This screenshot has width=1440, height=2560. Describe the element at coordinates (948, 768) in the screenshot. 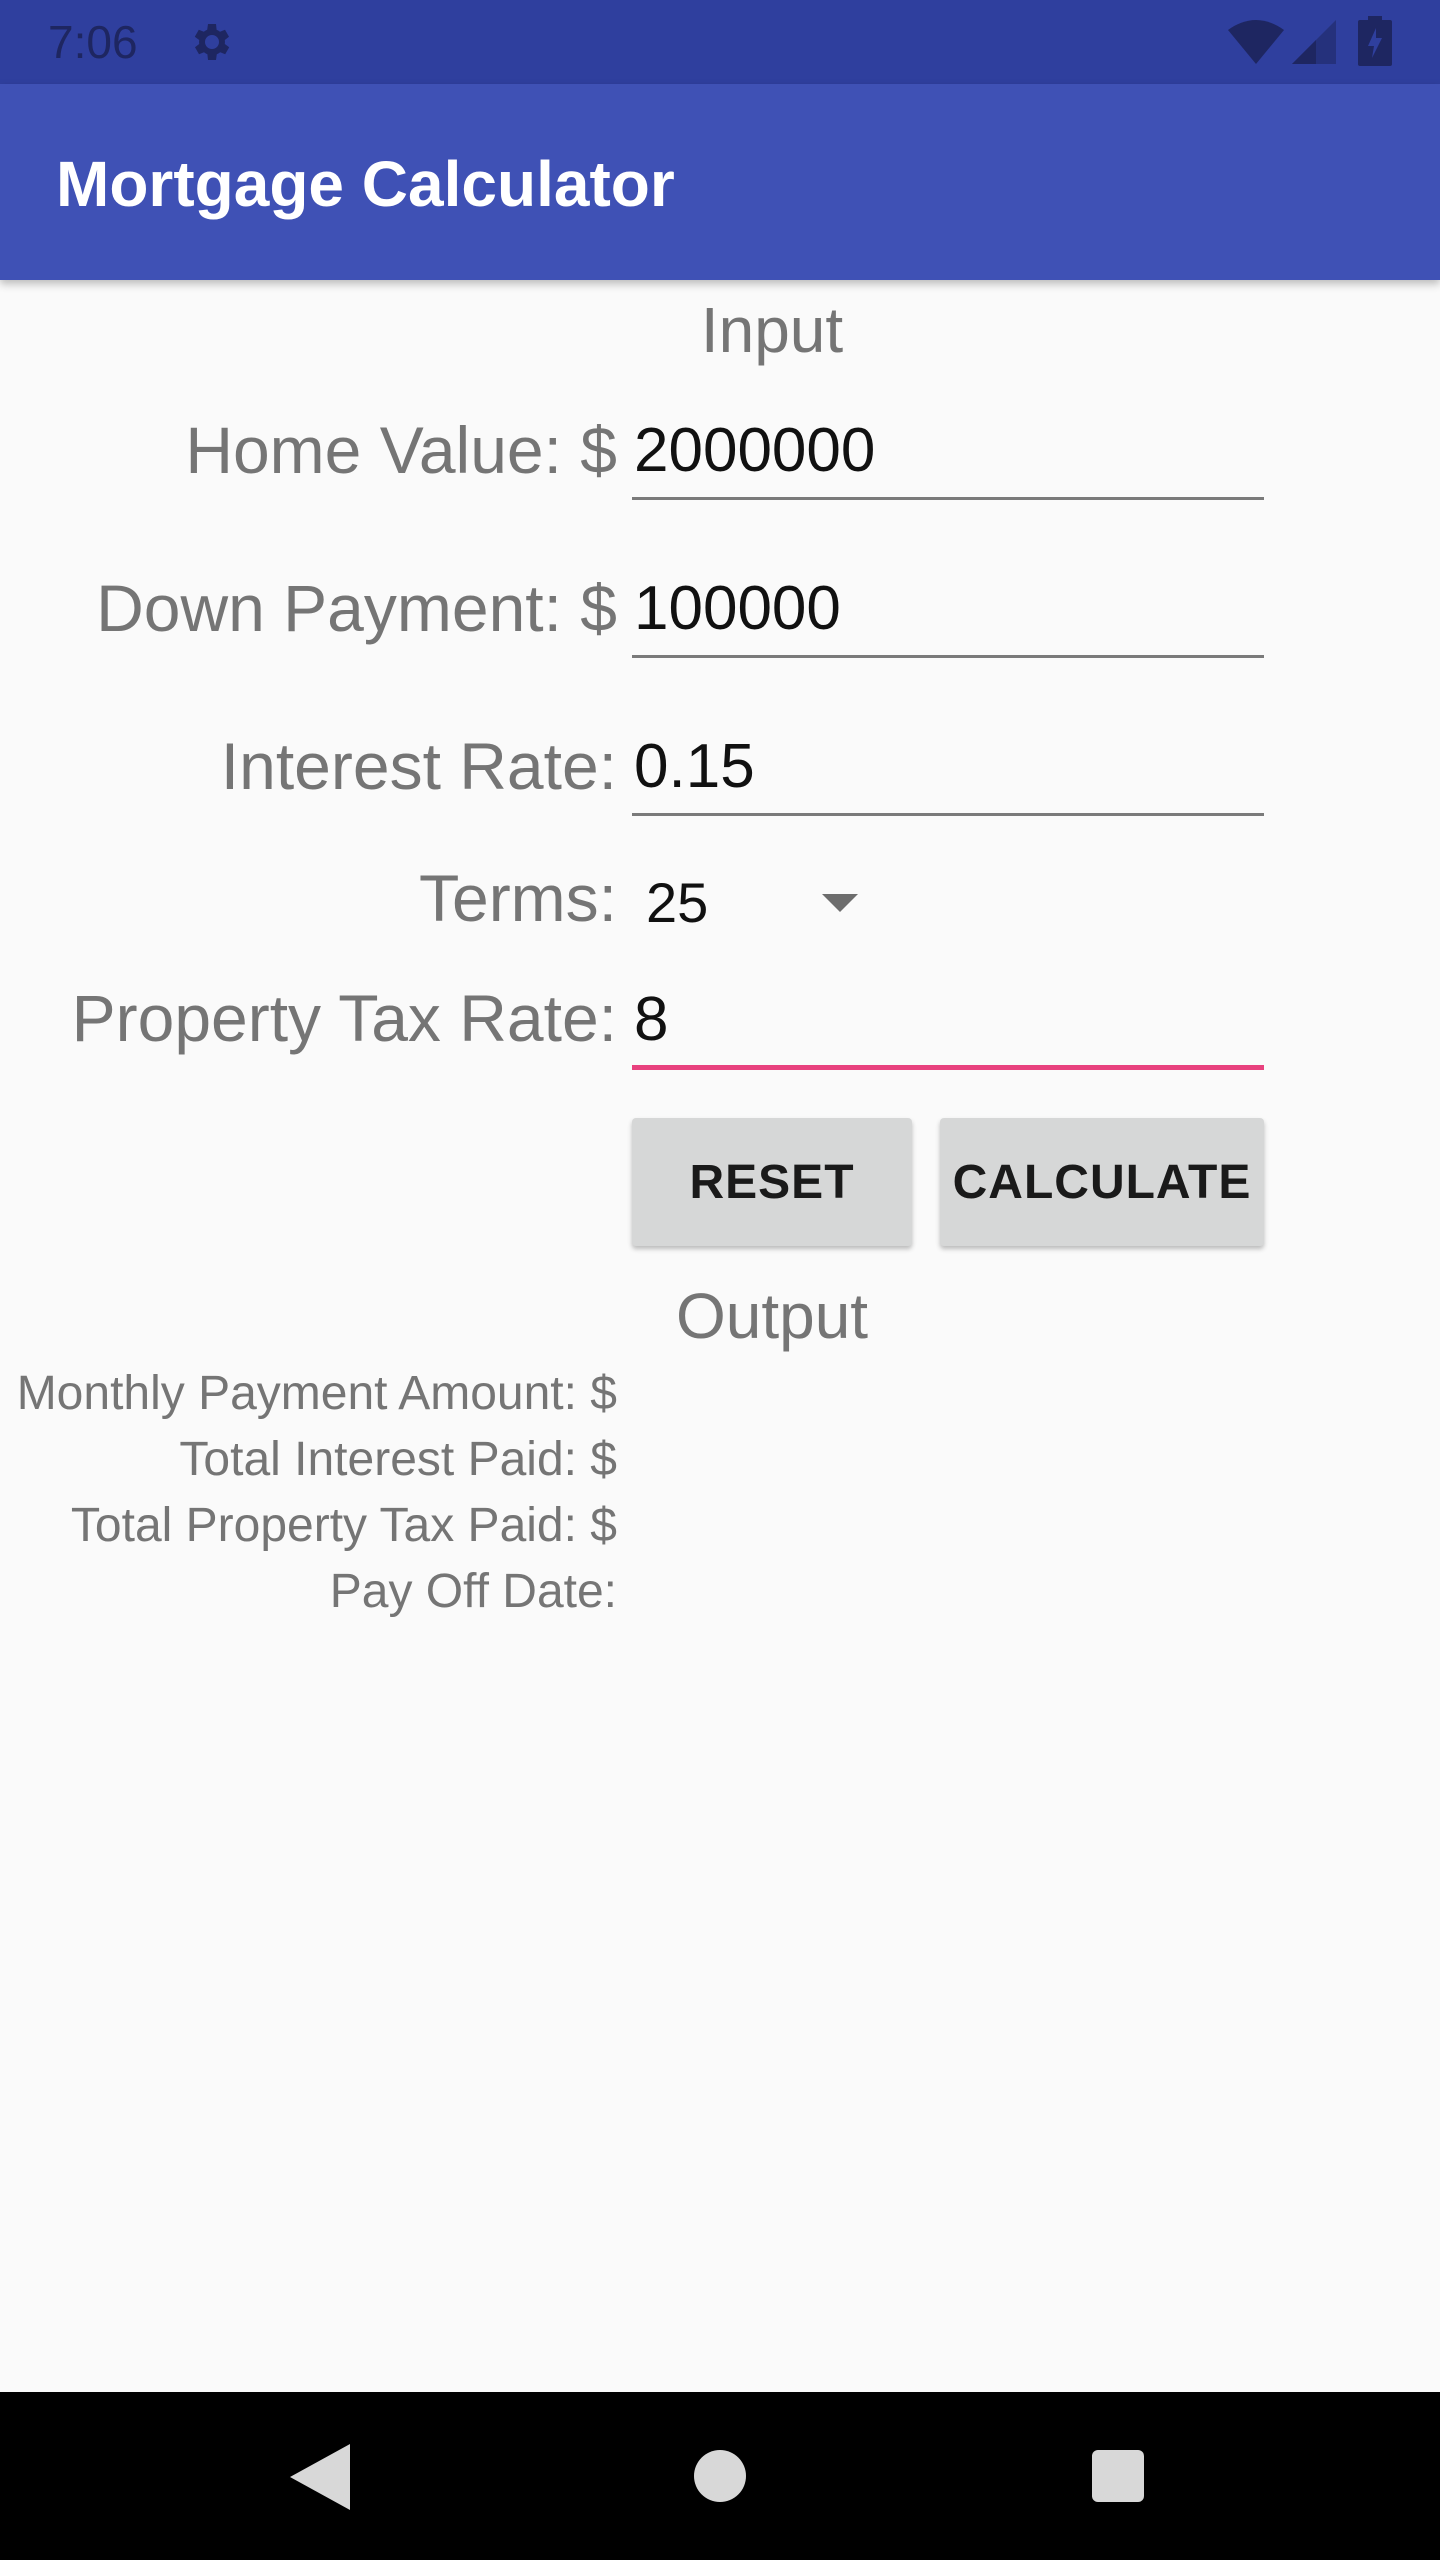

I see `interest-rate-input` at that location.